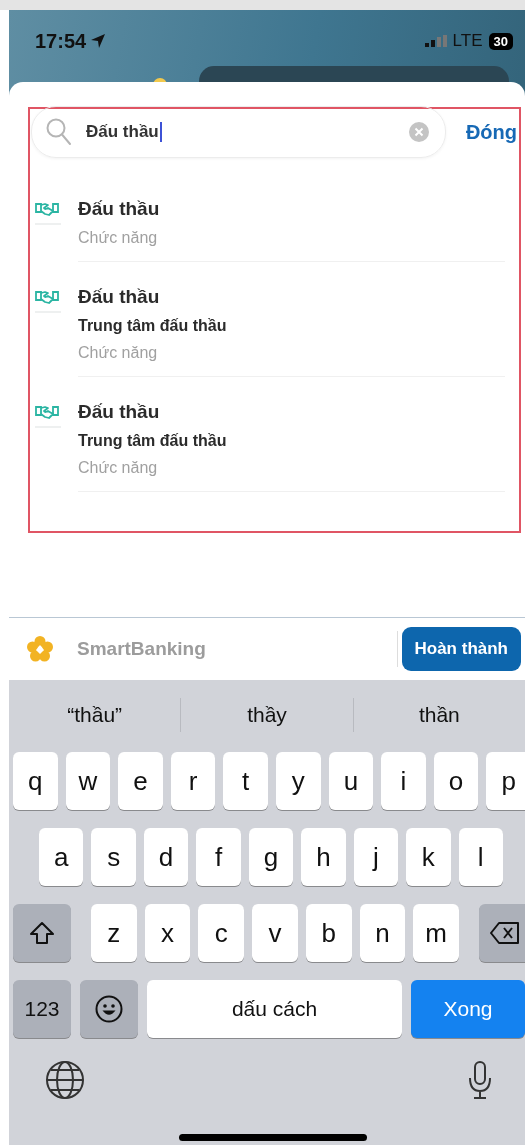  What do you see at coordinates (114, 933) in the screenshot?
I see `letter-key: z` at bounding box center [114, 933].